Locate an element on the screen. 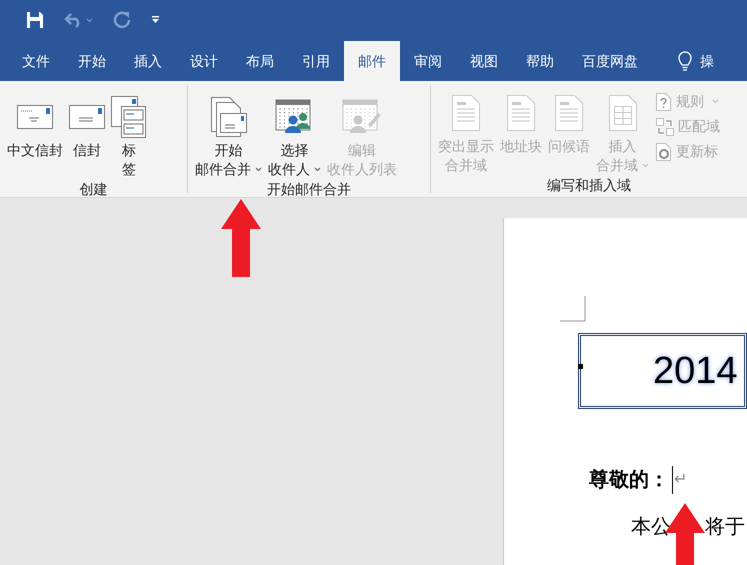 The height and width of the screenshot is (565, 747). ribbon-tab: 开始 is located at coordinates (92, 61).